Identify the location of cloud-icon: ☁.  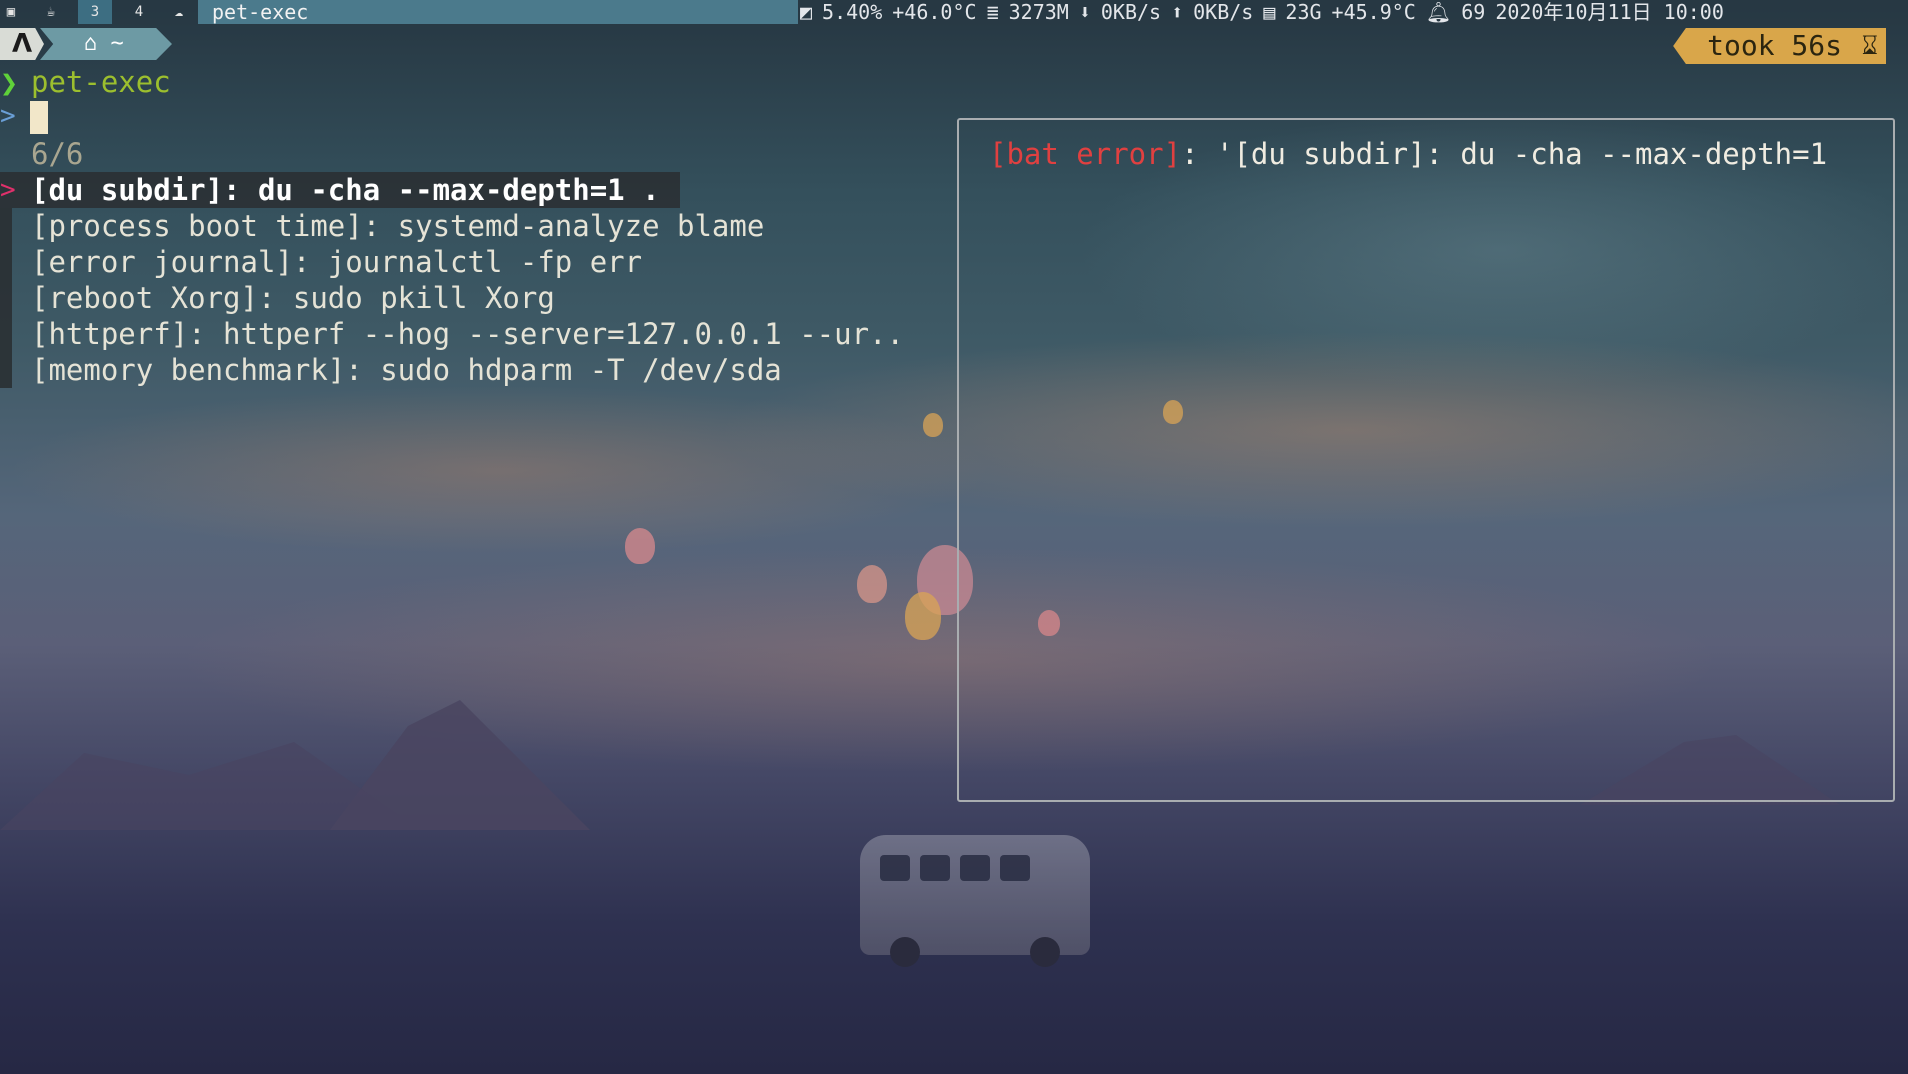
(179, 12).